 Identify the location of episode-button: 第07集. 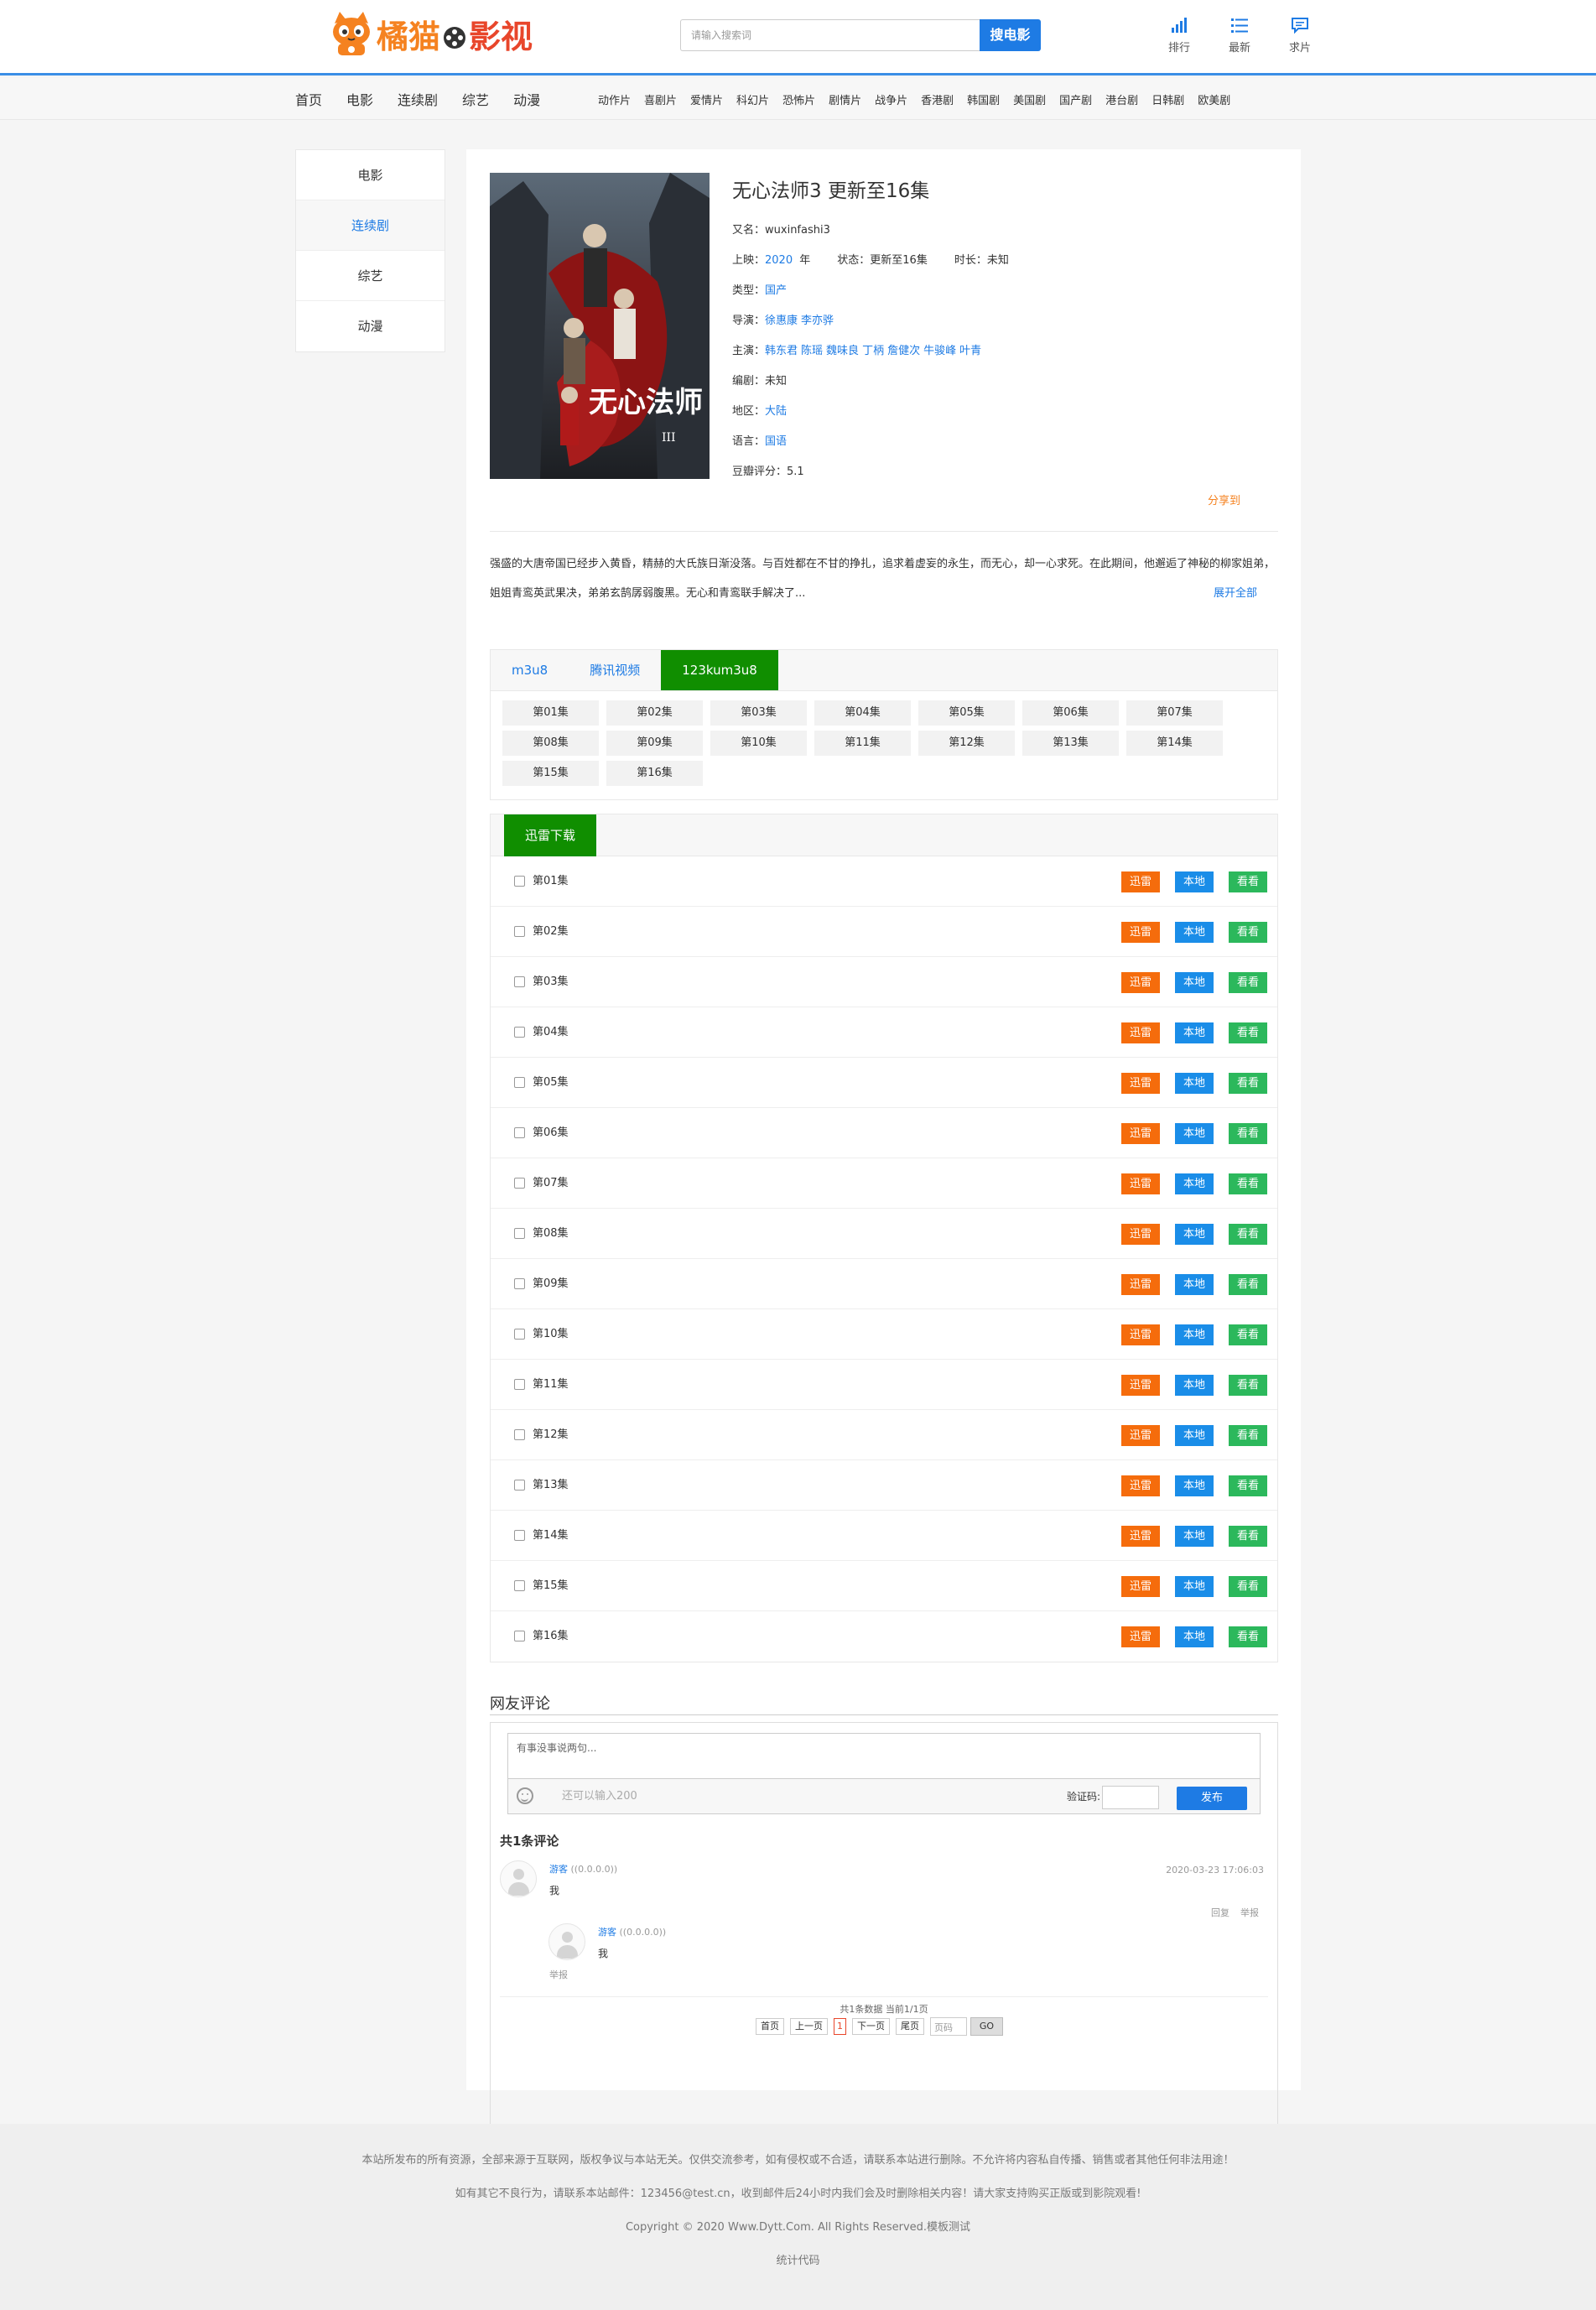
(1174, 713).